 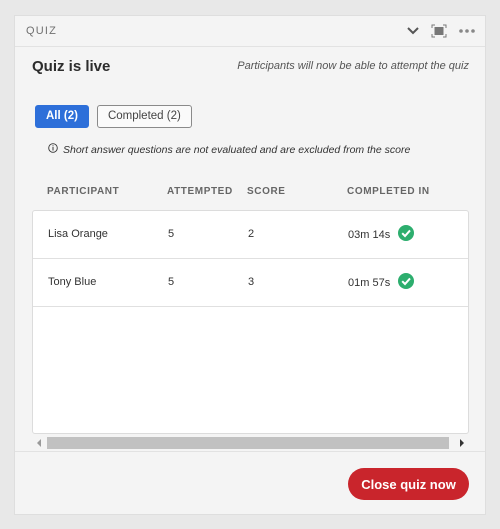 I want to click on fullscreen-icon, so click(x=439, y=31).